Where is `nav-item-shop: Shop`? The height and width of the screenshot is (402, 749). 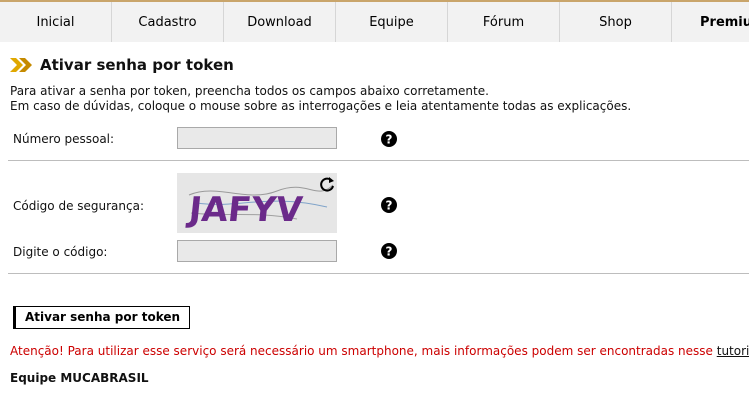
nav-item-shop: Shop is located at coordinates (616, 22).